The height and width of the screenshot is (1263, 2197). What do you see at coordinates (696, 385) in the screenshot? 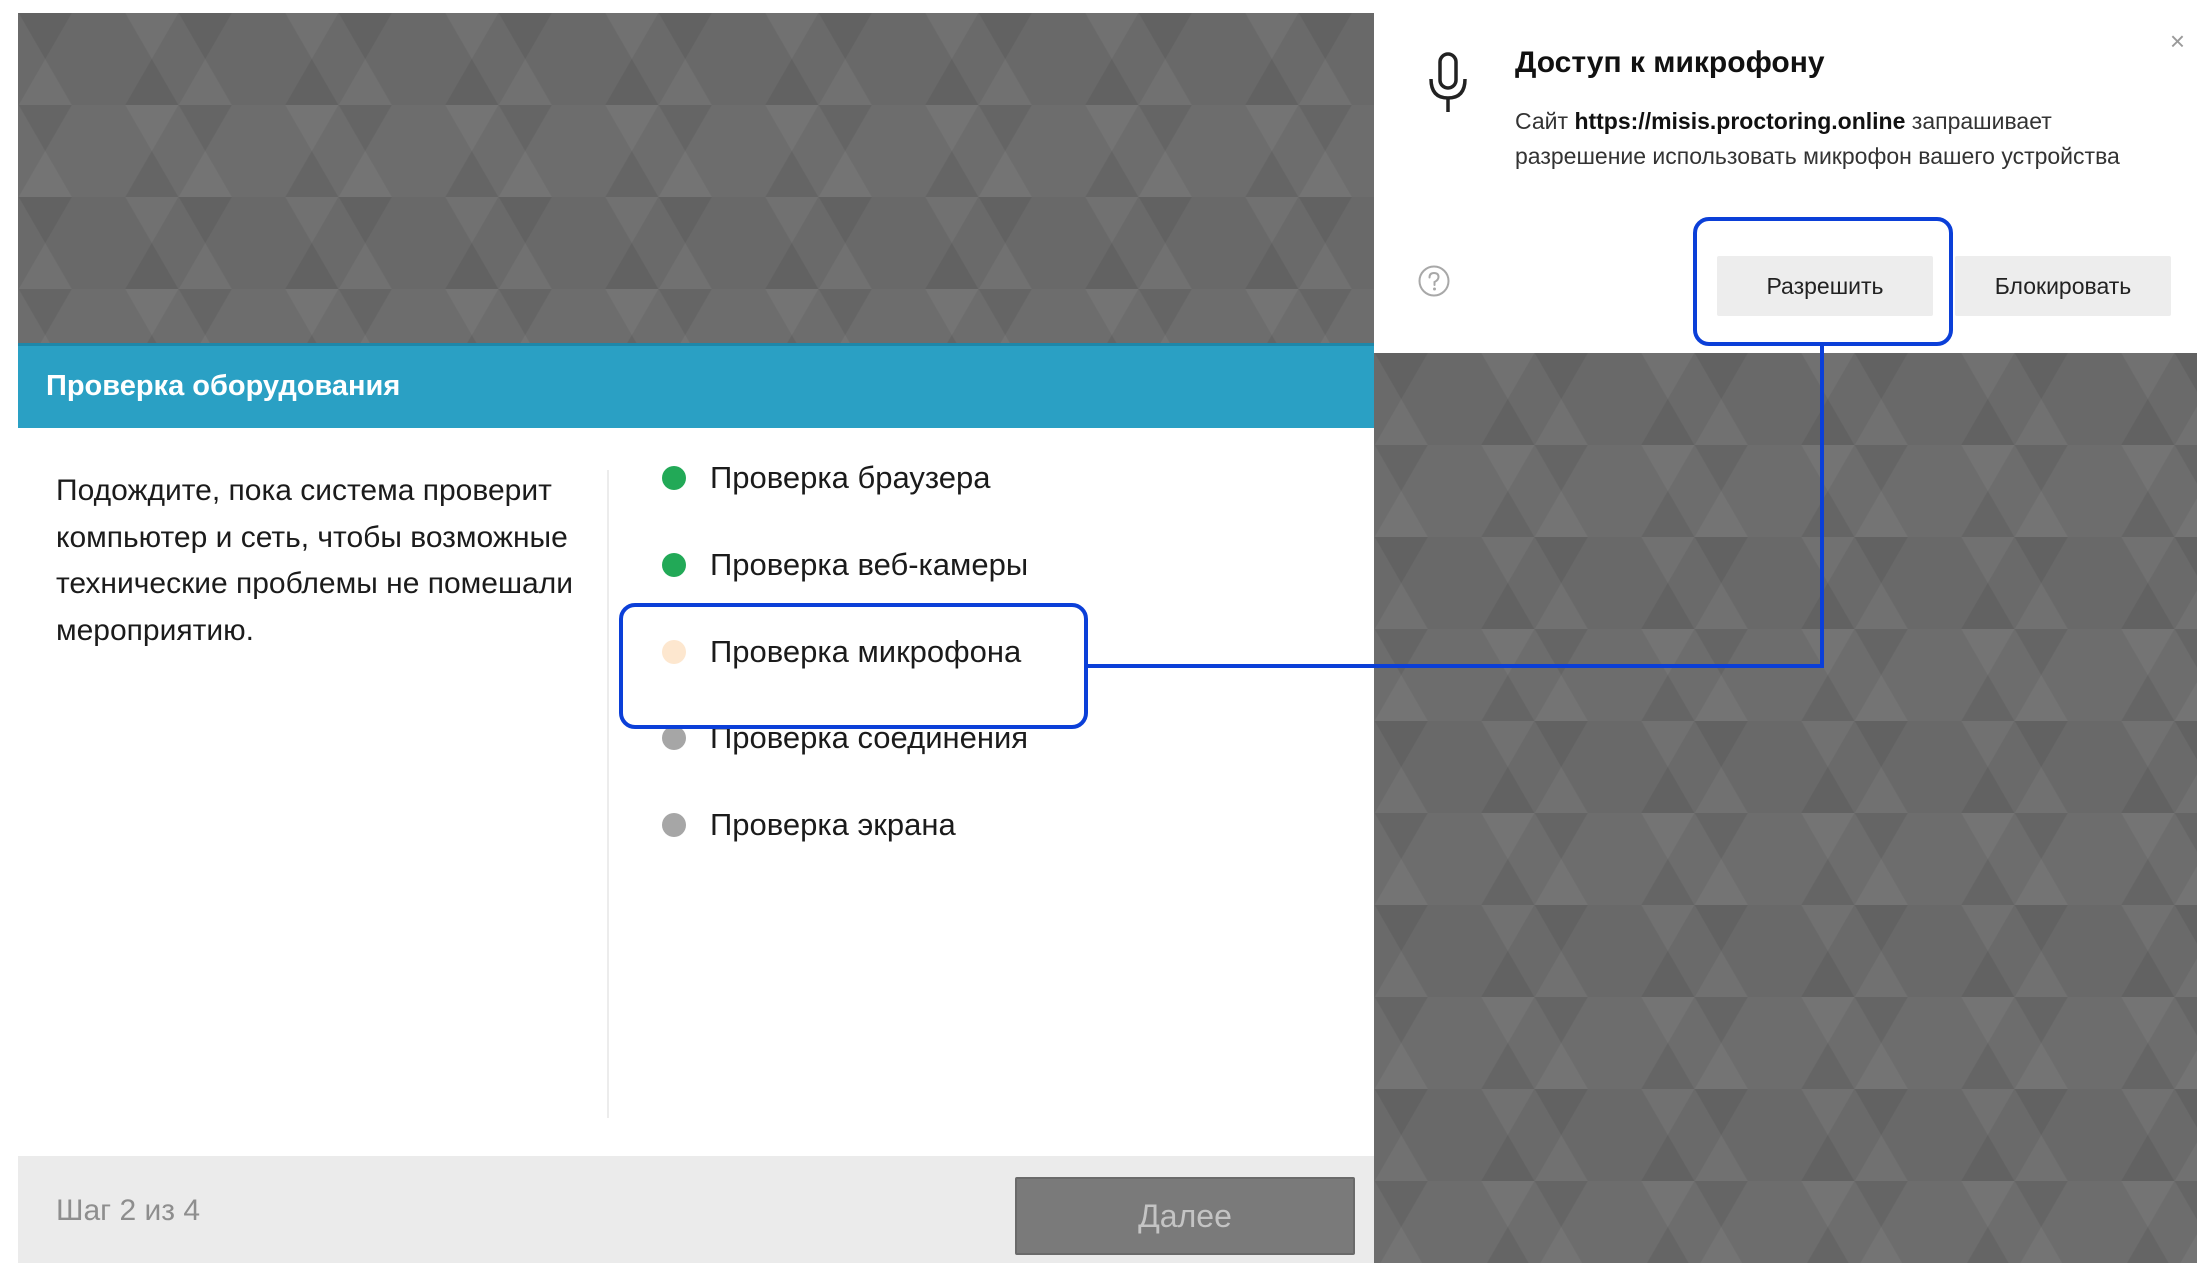
I see `card-header: Проверка оборудования` at bounding box center [696, 385].